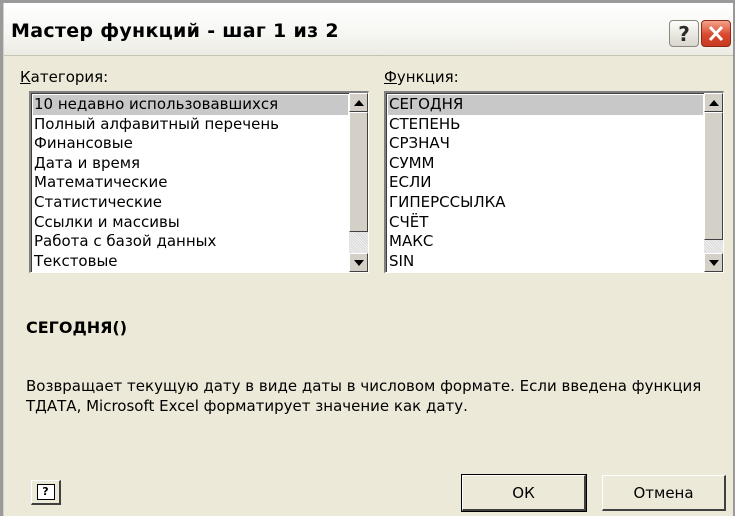 The width and height of the screenshot is (735, 516). Describe the element at coordinates (77, 327) in the screenshot. I see `function-syntax: СЕГОДНЯ()` at that location.